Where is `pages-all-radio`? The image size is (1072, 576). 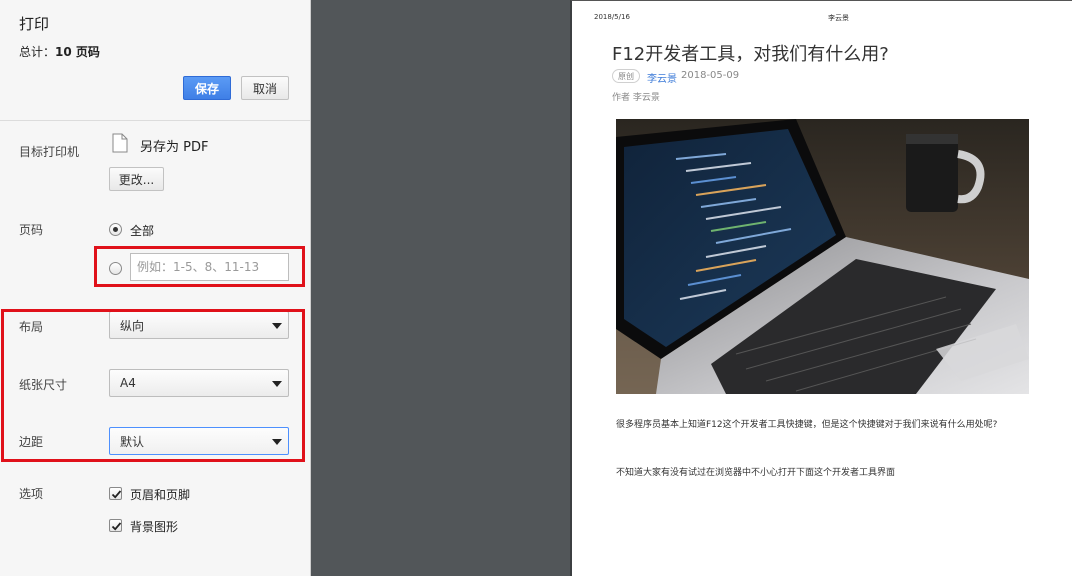 pages-all-radio is located at coordinates (115, 229).